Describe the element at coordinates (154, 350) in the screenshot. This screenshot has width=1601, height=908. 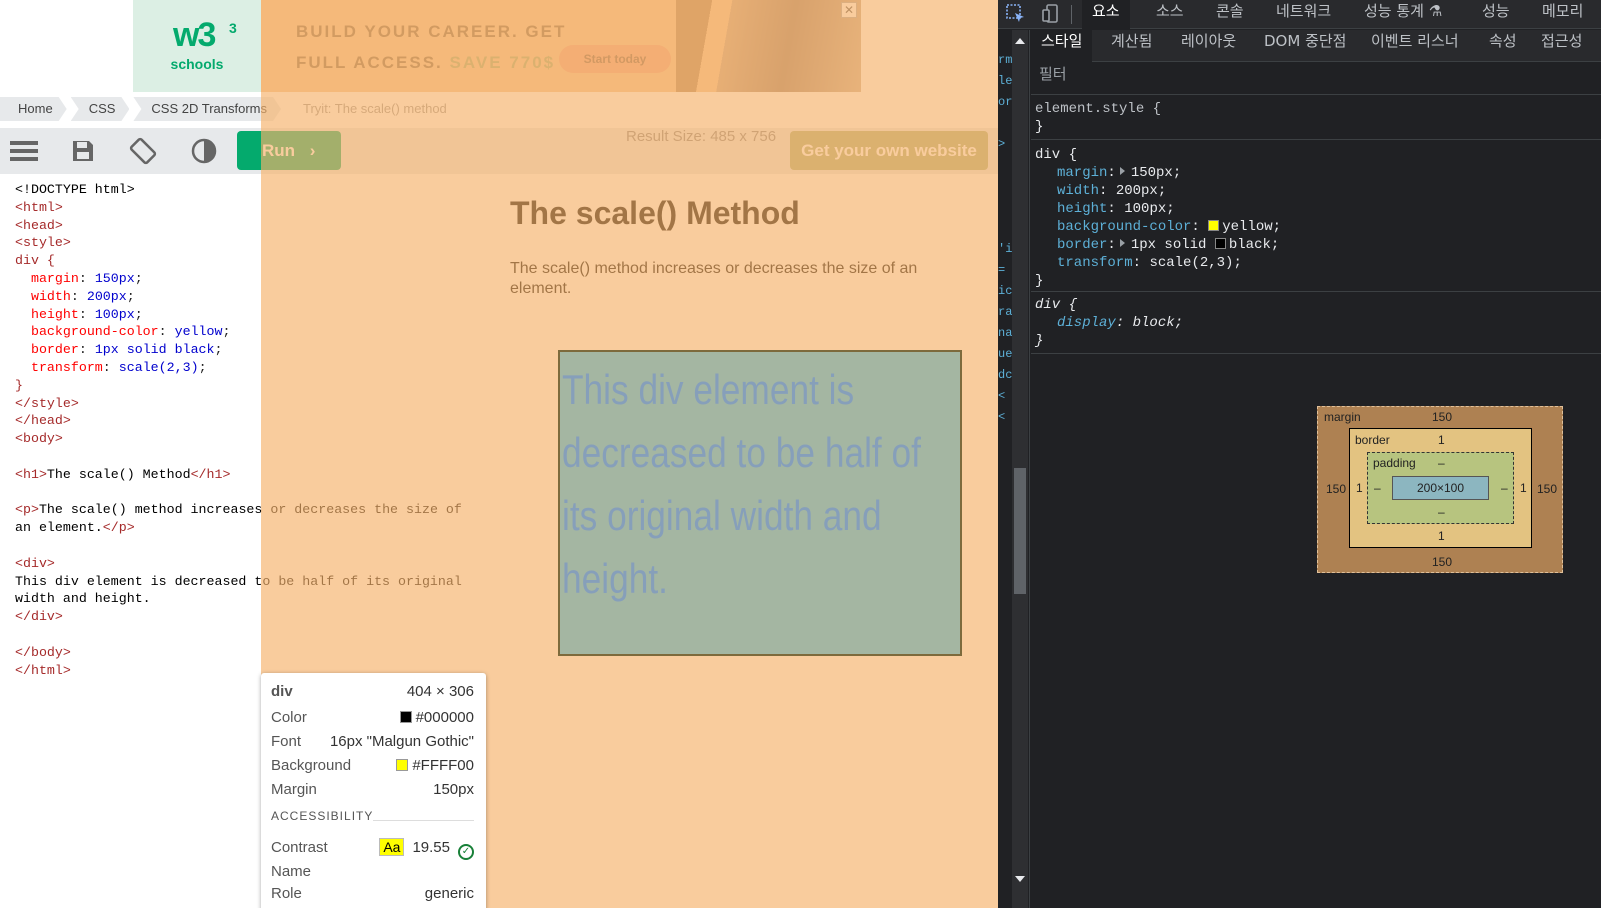
I see `code-val: 1px solid black` at that location.